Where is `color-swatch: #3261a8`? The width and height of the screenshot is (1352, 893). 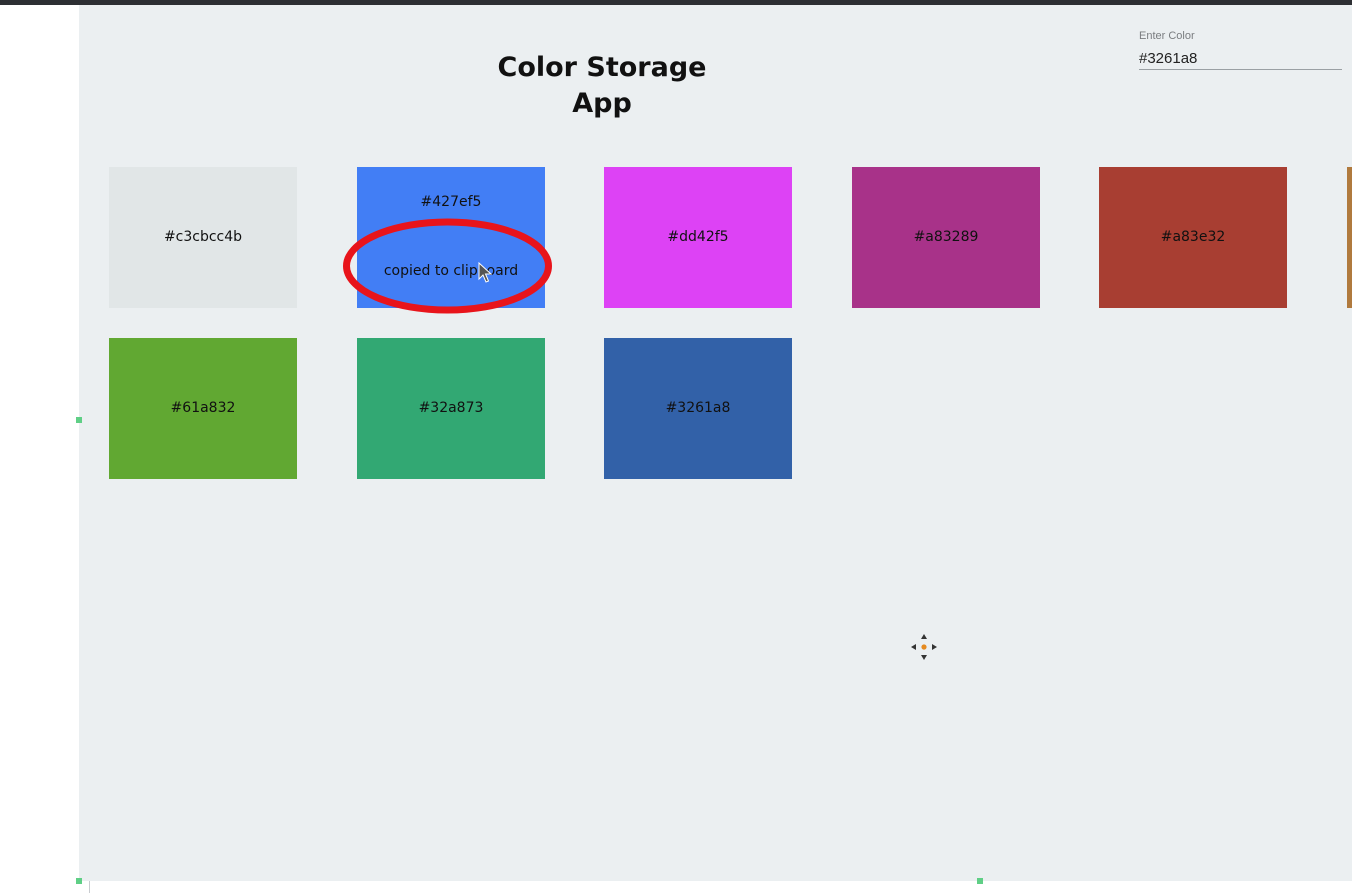
color-swatch: #3261a8 is located at coordinates (698, 408).